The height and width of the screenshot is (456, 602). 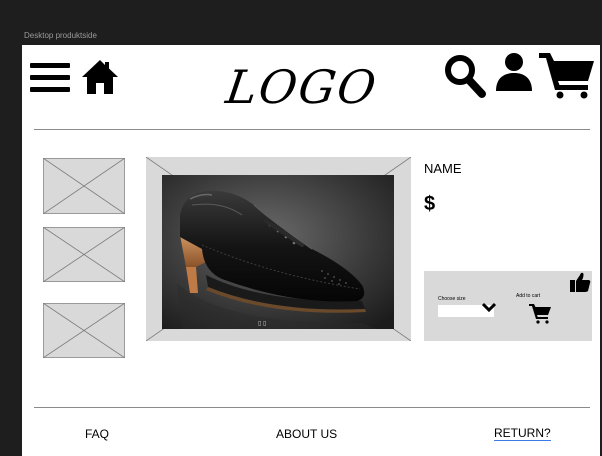 I want to click on photo-caption: ▯ ▯, so click(x=262, y=324).